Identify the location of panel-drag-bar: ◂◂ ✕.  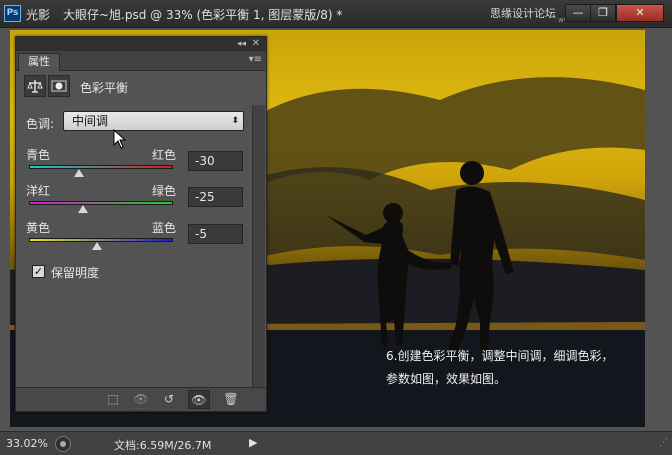
(141, 44).